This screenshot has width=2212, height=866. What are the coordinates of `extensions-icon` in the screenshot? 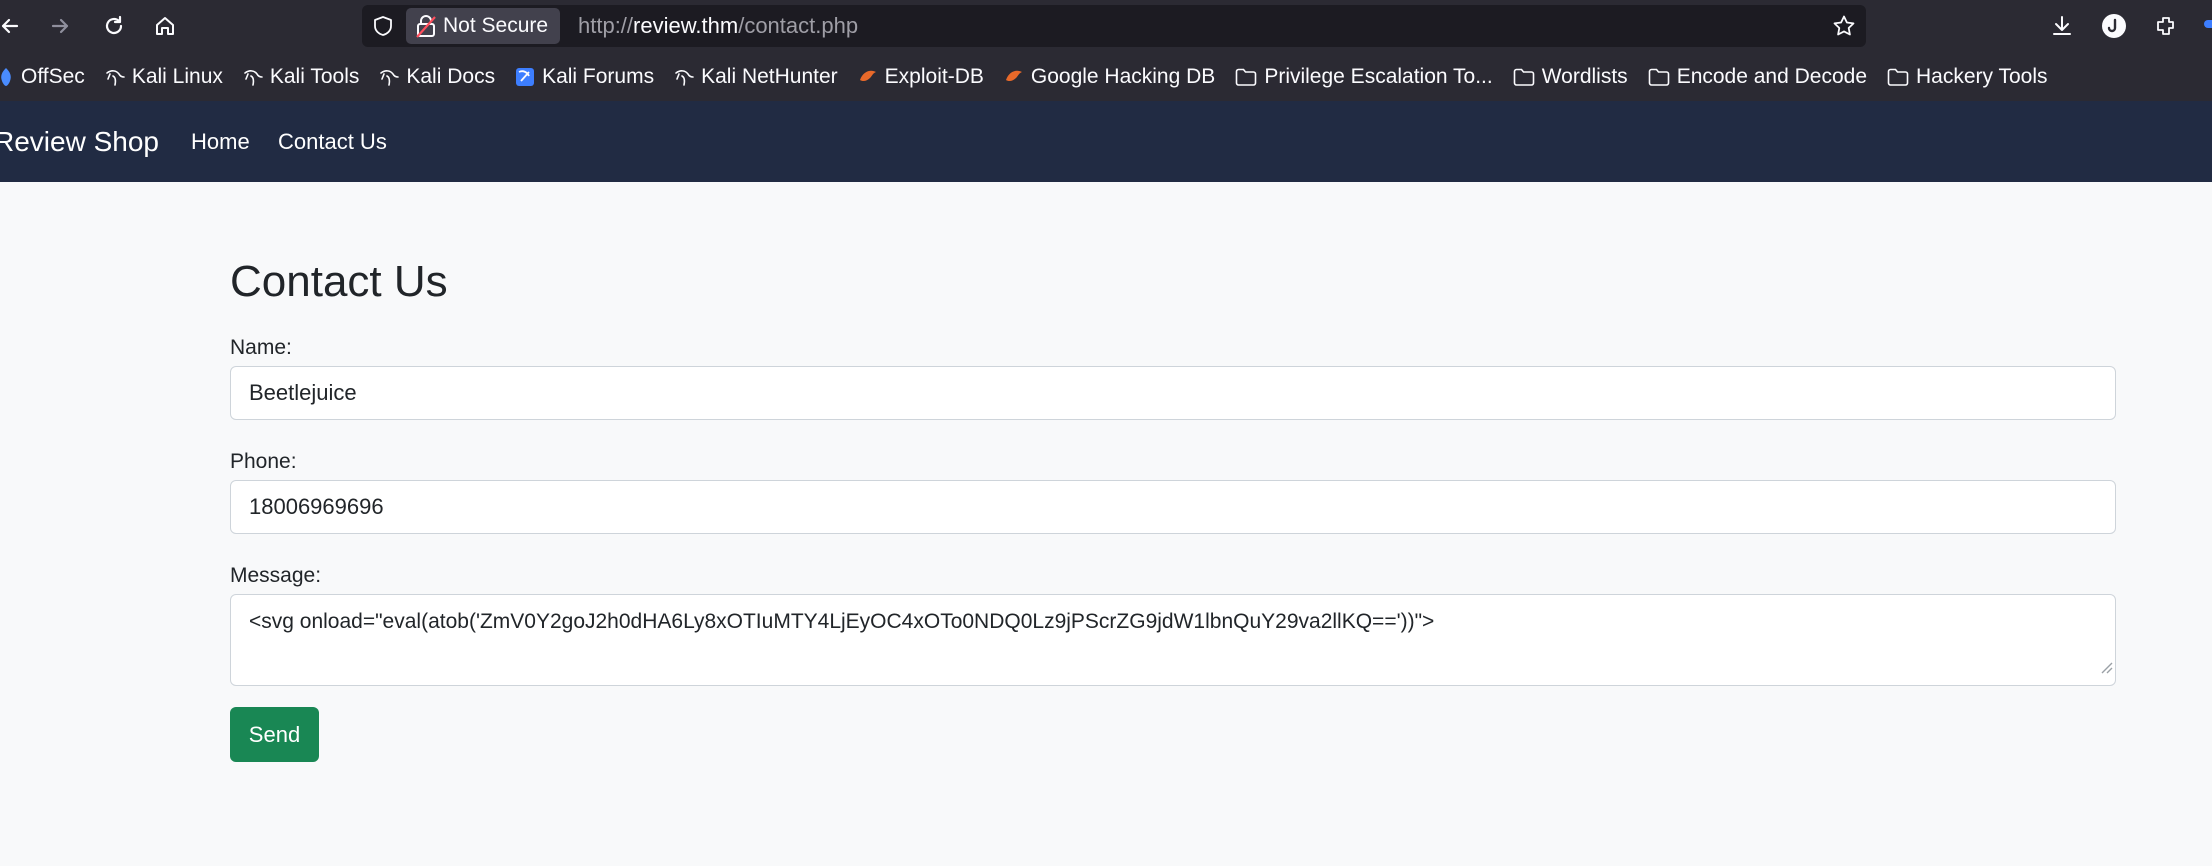 It's located at (2166, 26).